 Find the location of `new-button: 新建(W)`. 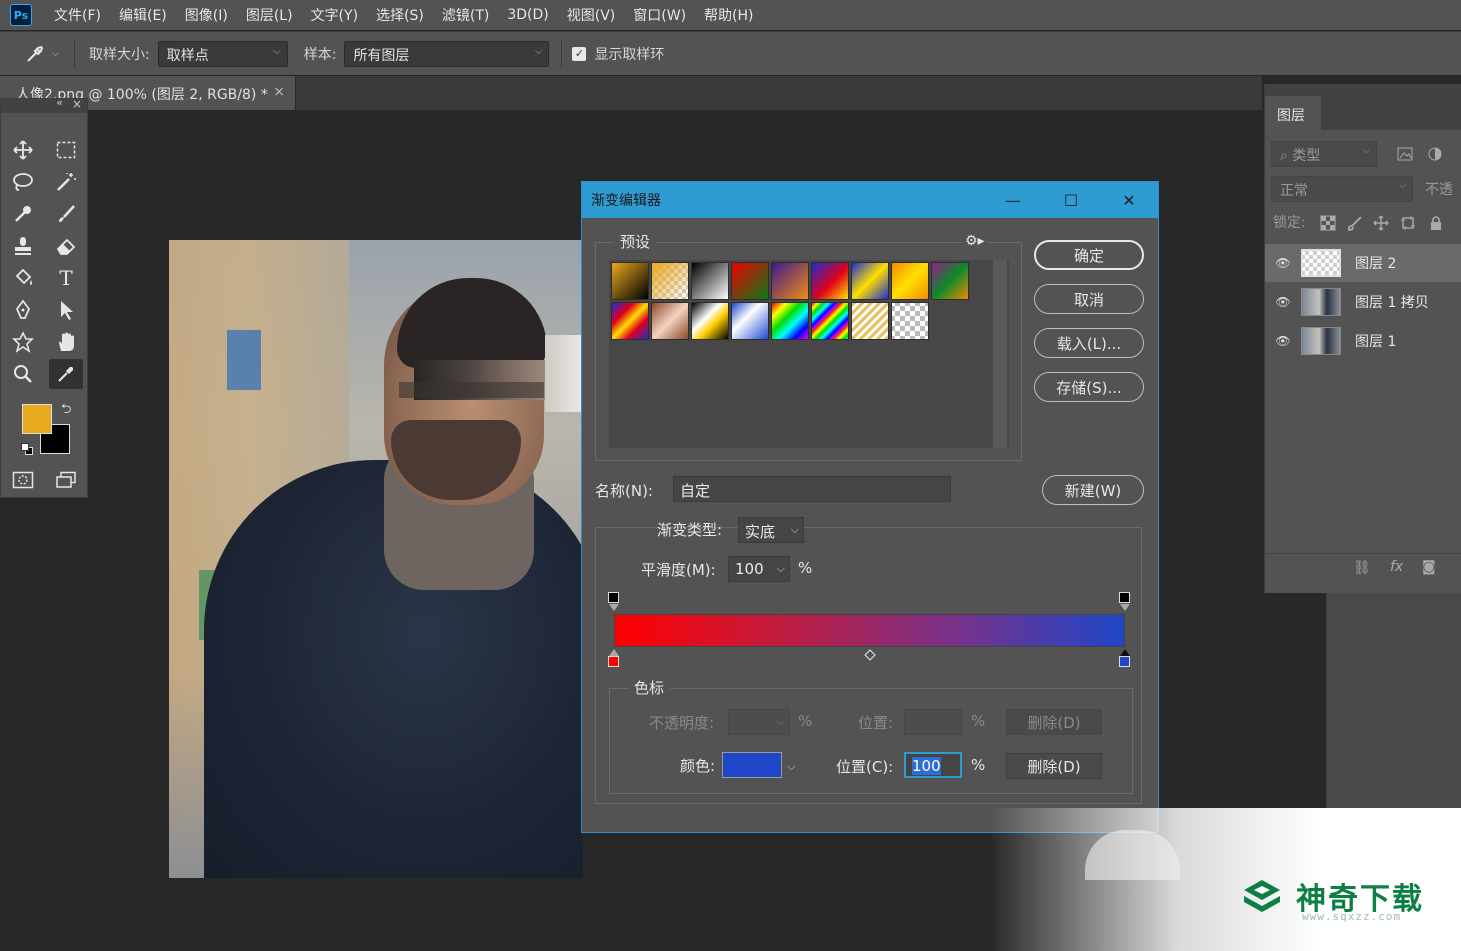

new-button: 新建(W) is located at coordinates (1093, 490).